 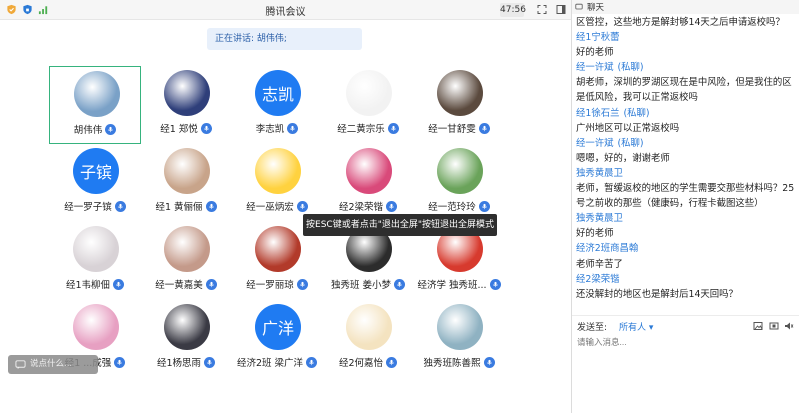 I want to click on participant-tile: 经一范玲玲, so click(x=459, y=183).